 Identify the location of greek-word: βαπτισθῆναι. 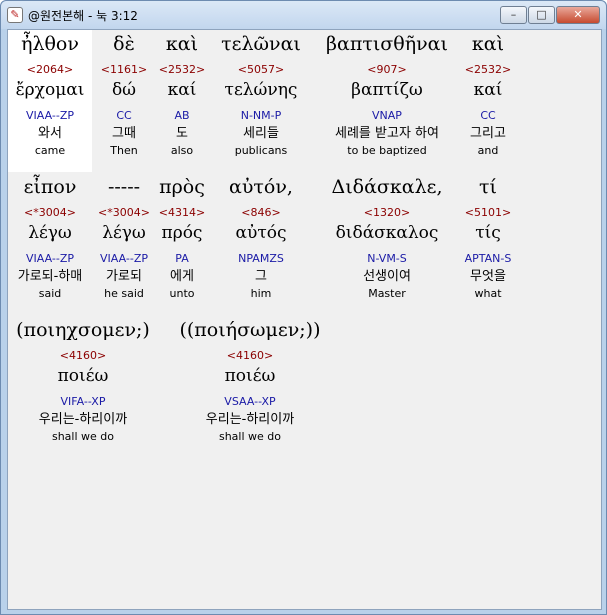
(387, 44).